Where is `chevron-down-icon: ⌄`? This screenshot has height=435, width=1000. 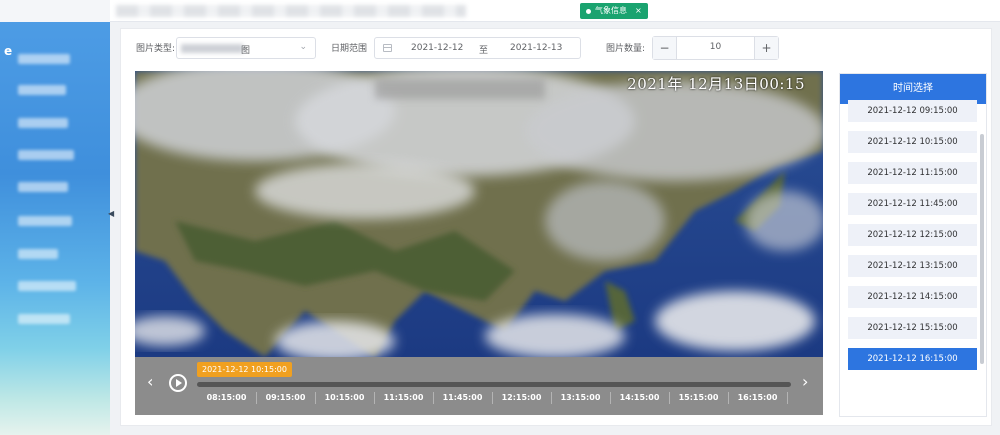 chevron-down-icon: ⌄ is located at coordinates (303, 47).